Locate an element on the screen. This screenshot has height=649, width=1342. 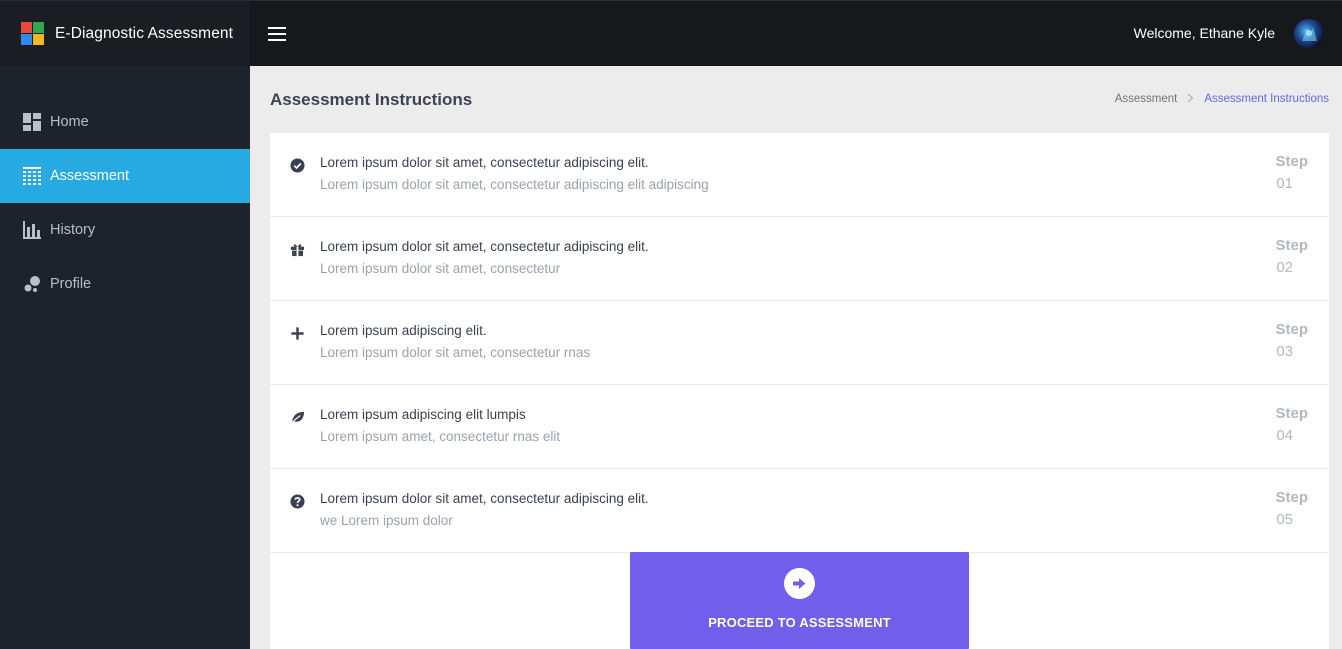
step-number: 05 is located at coordinates (1284, 519).